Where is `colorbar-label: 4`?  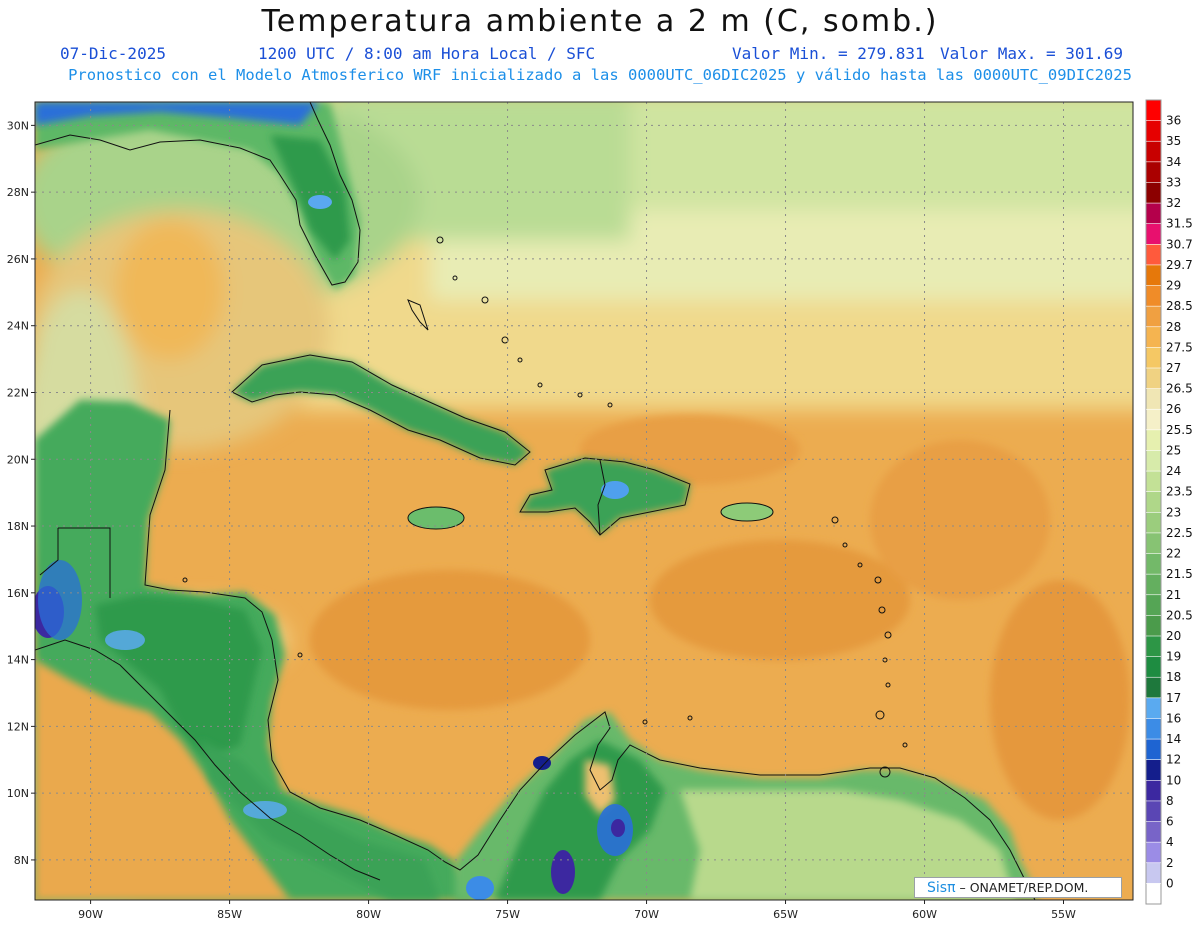
colorbar-label: 4 is located at coordinates (1170, 842).